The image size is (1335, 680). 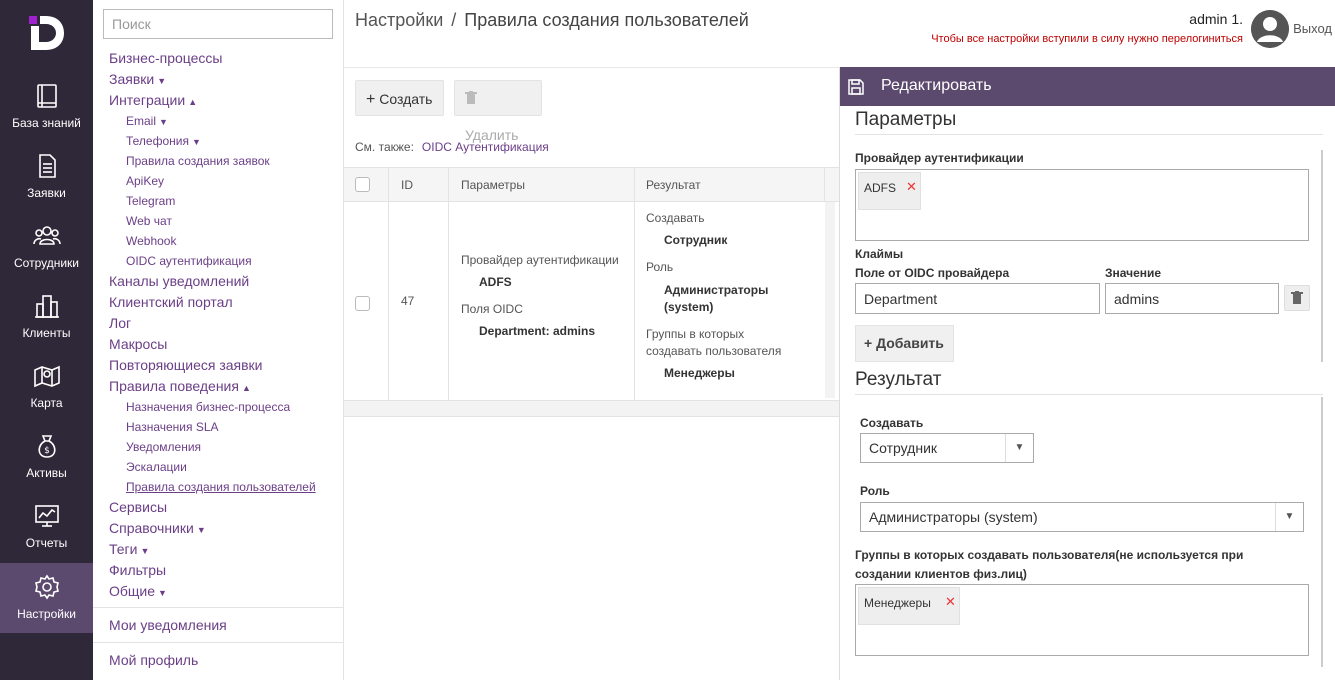 I want to click on tree-item-behavior-rules: Правила поведения ▲, so click(x=218, y=386).